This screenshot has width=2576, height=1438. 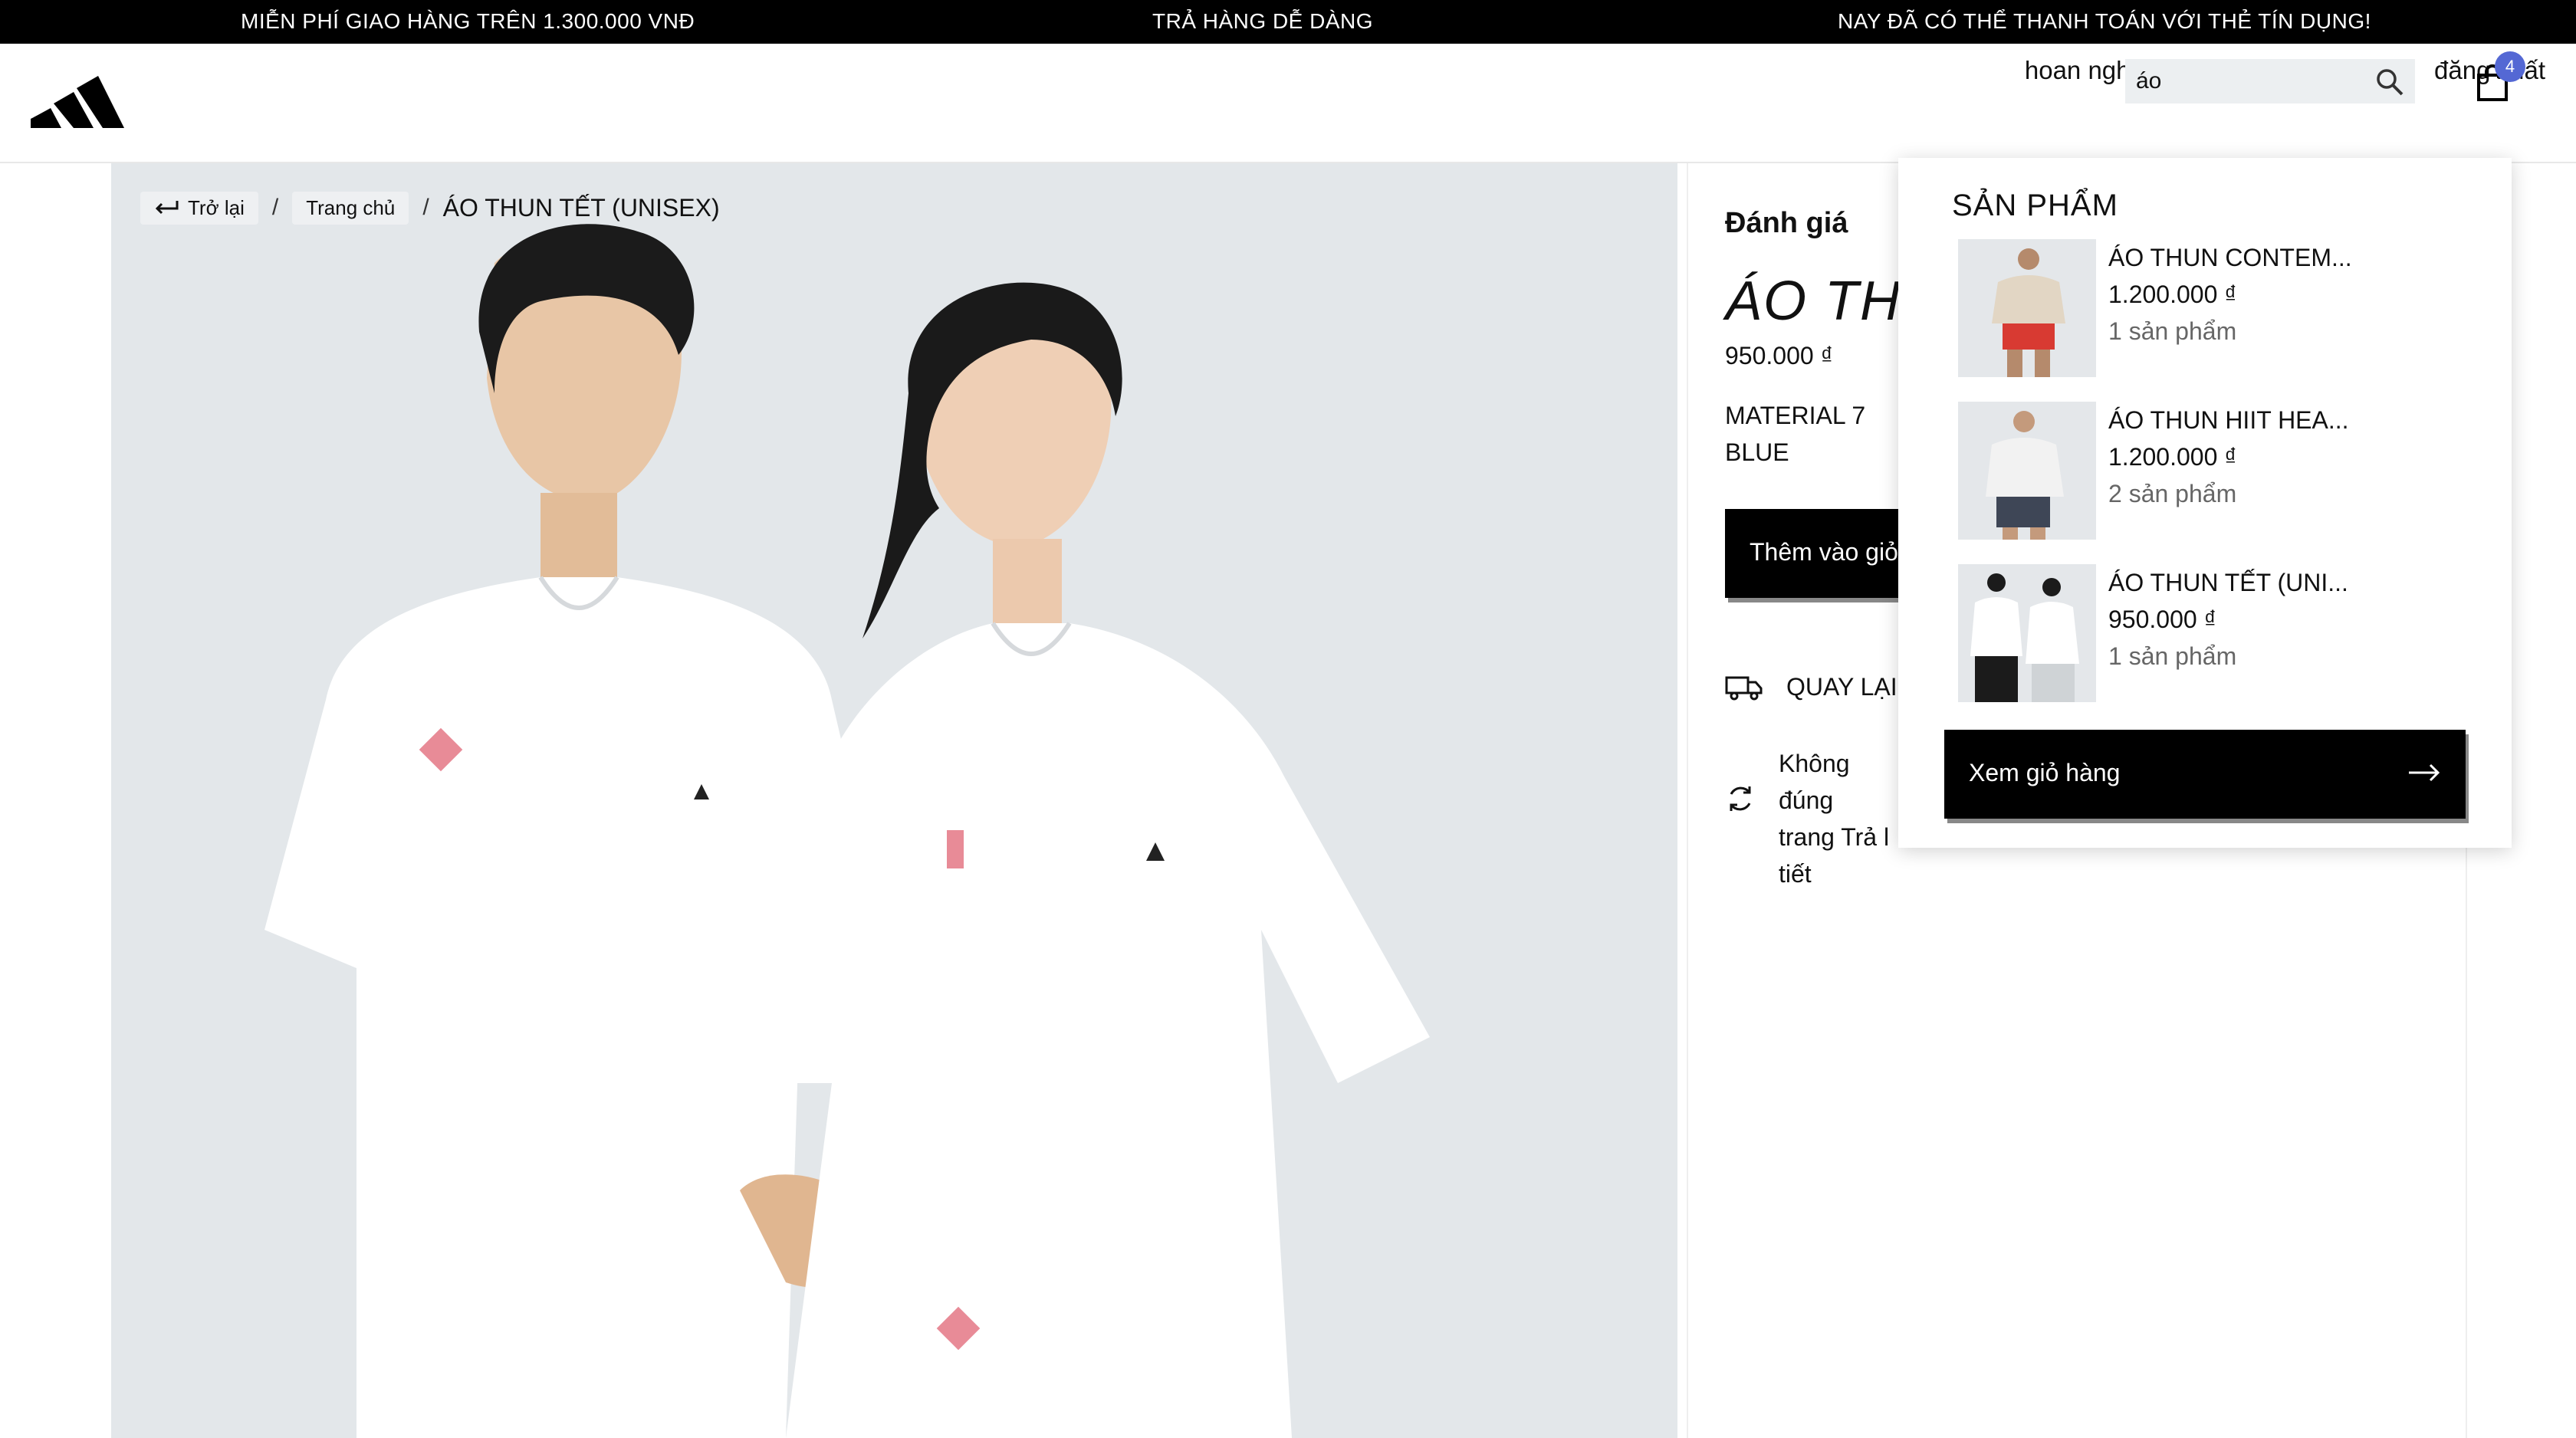 What do you see at coordinates (581, 207) in the screenshot?
I see `breadcrumb-current: ÁO THUN TẾT (UNISEX)` at bounding box center [581, 207].